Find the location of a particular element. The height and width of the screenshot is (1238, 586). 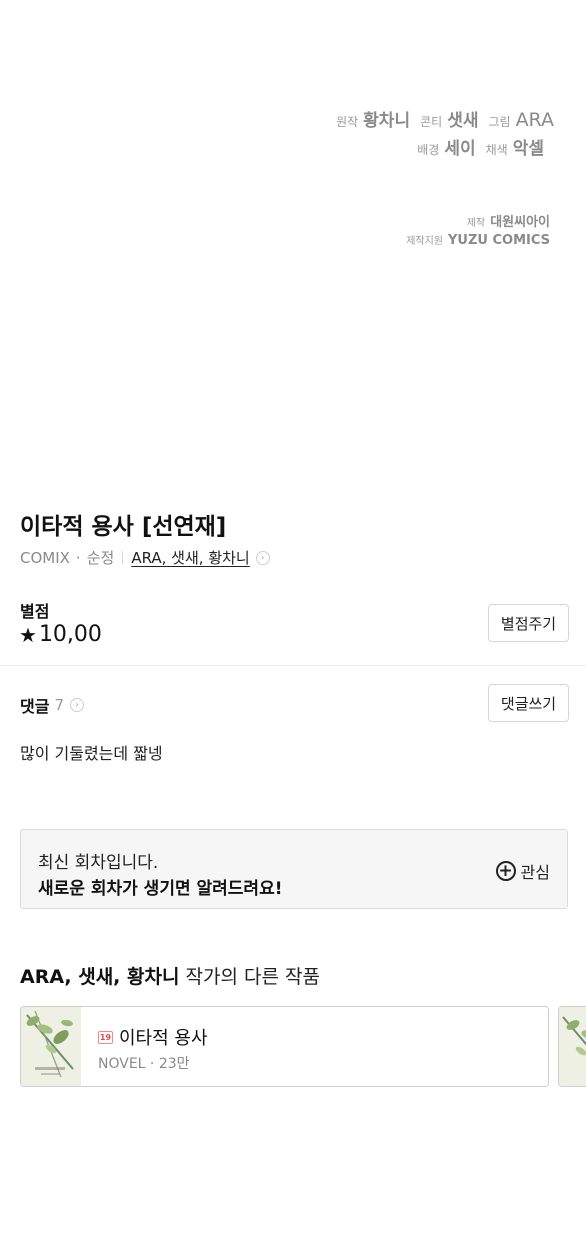

credit-conti: 콘티 샛새 is located at coordinates (449, 118).